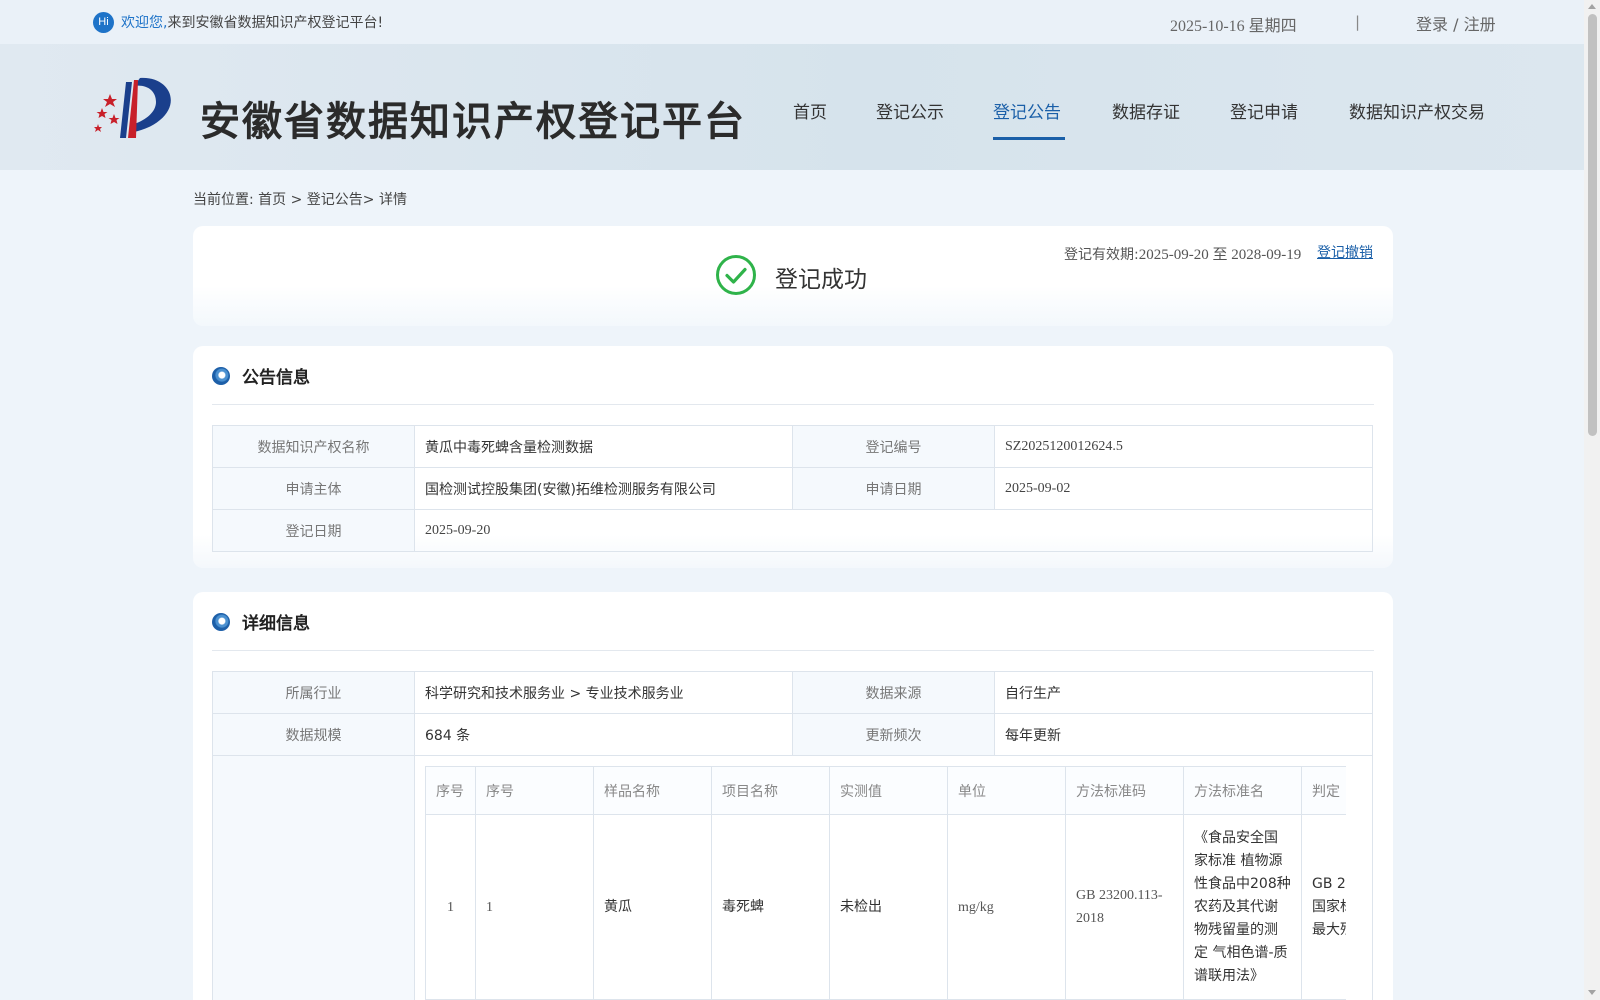  I want to click on validity-period: 登记有效期:2025-09-20 至 2028-09-19, so click(1182, 253).